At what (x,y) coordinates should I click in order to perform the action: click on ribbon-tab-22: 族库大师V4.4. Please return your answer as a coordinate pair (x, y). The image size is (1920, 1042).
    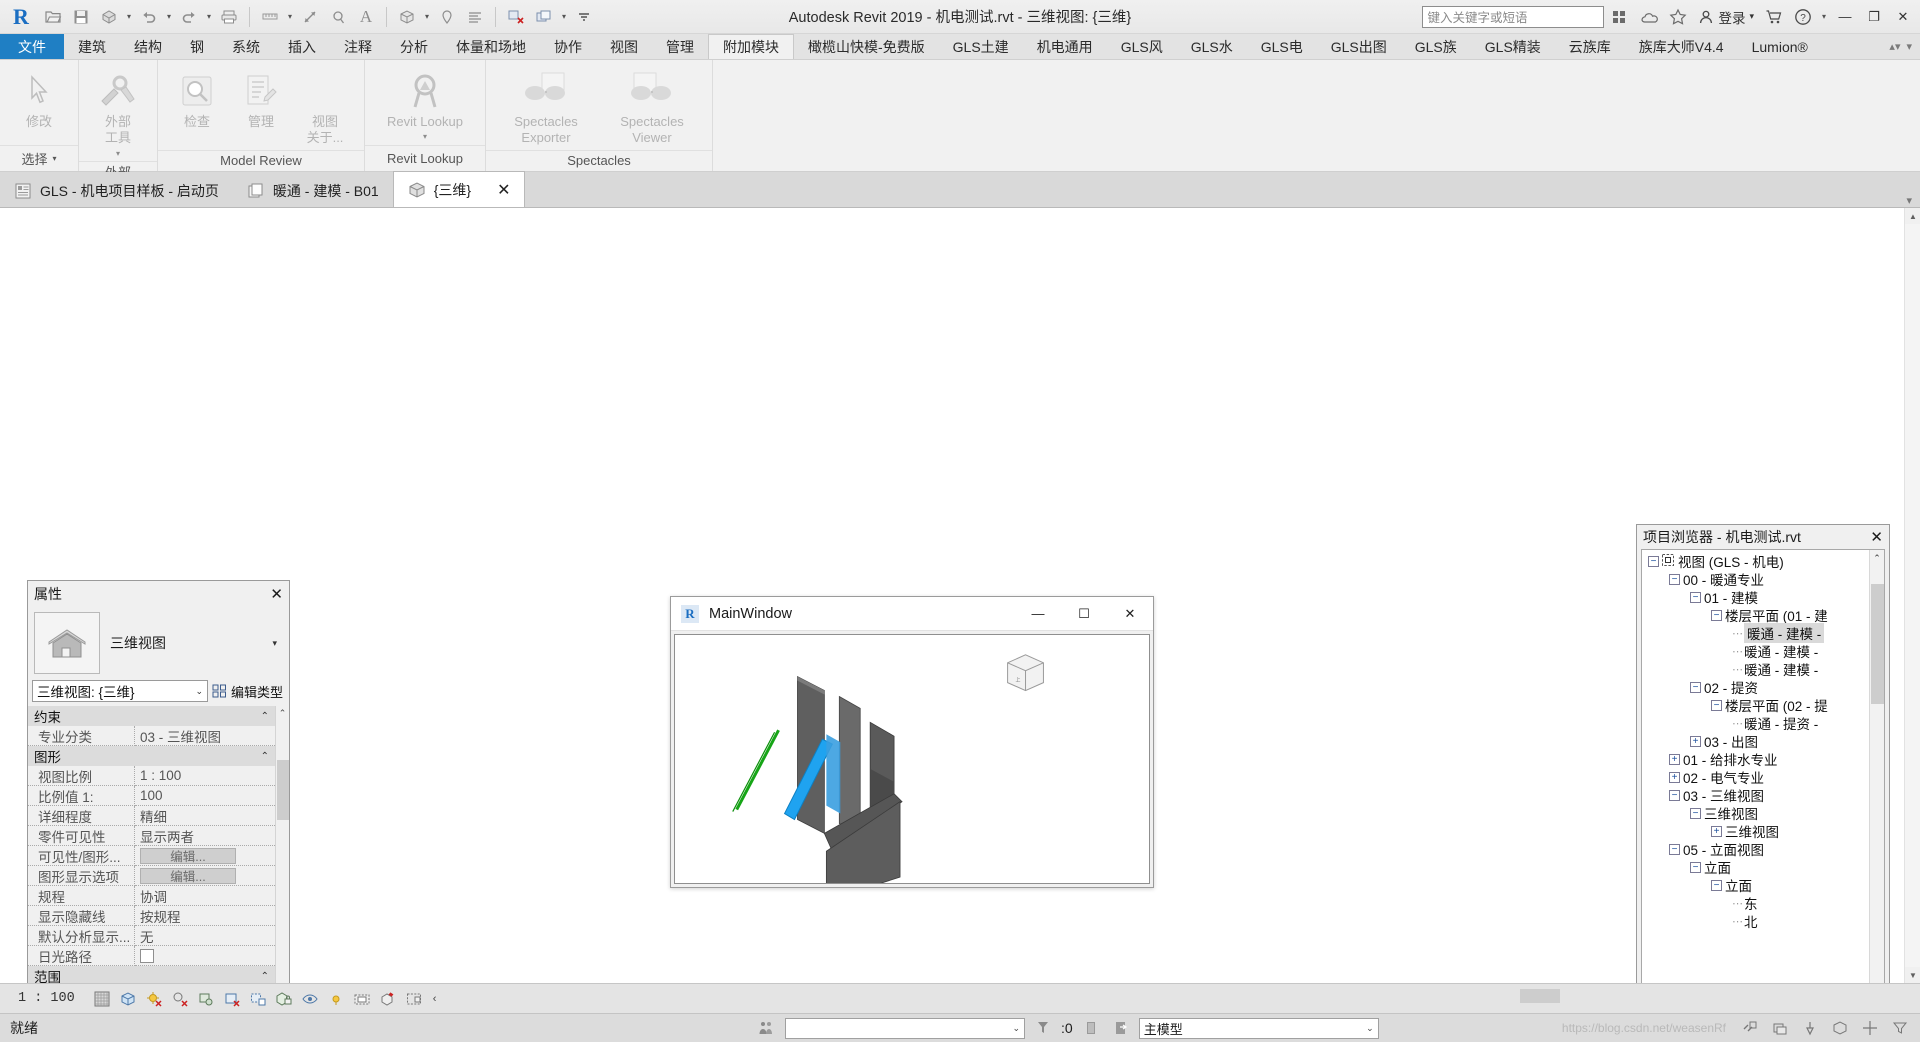
    Looking at the image, I should click on (1681, 46).